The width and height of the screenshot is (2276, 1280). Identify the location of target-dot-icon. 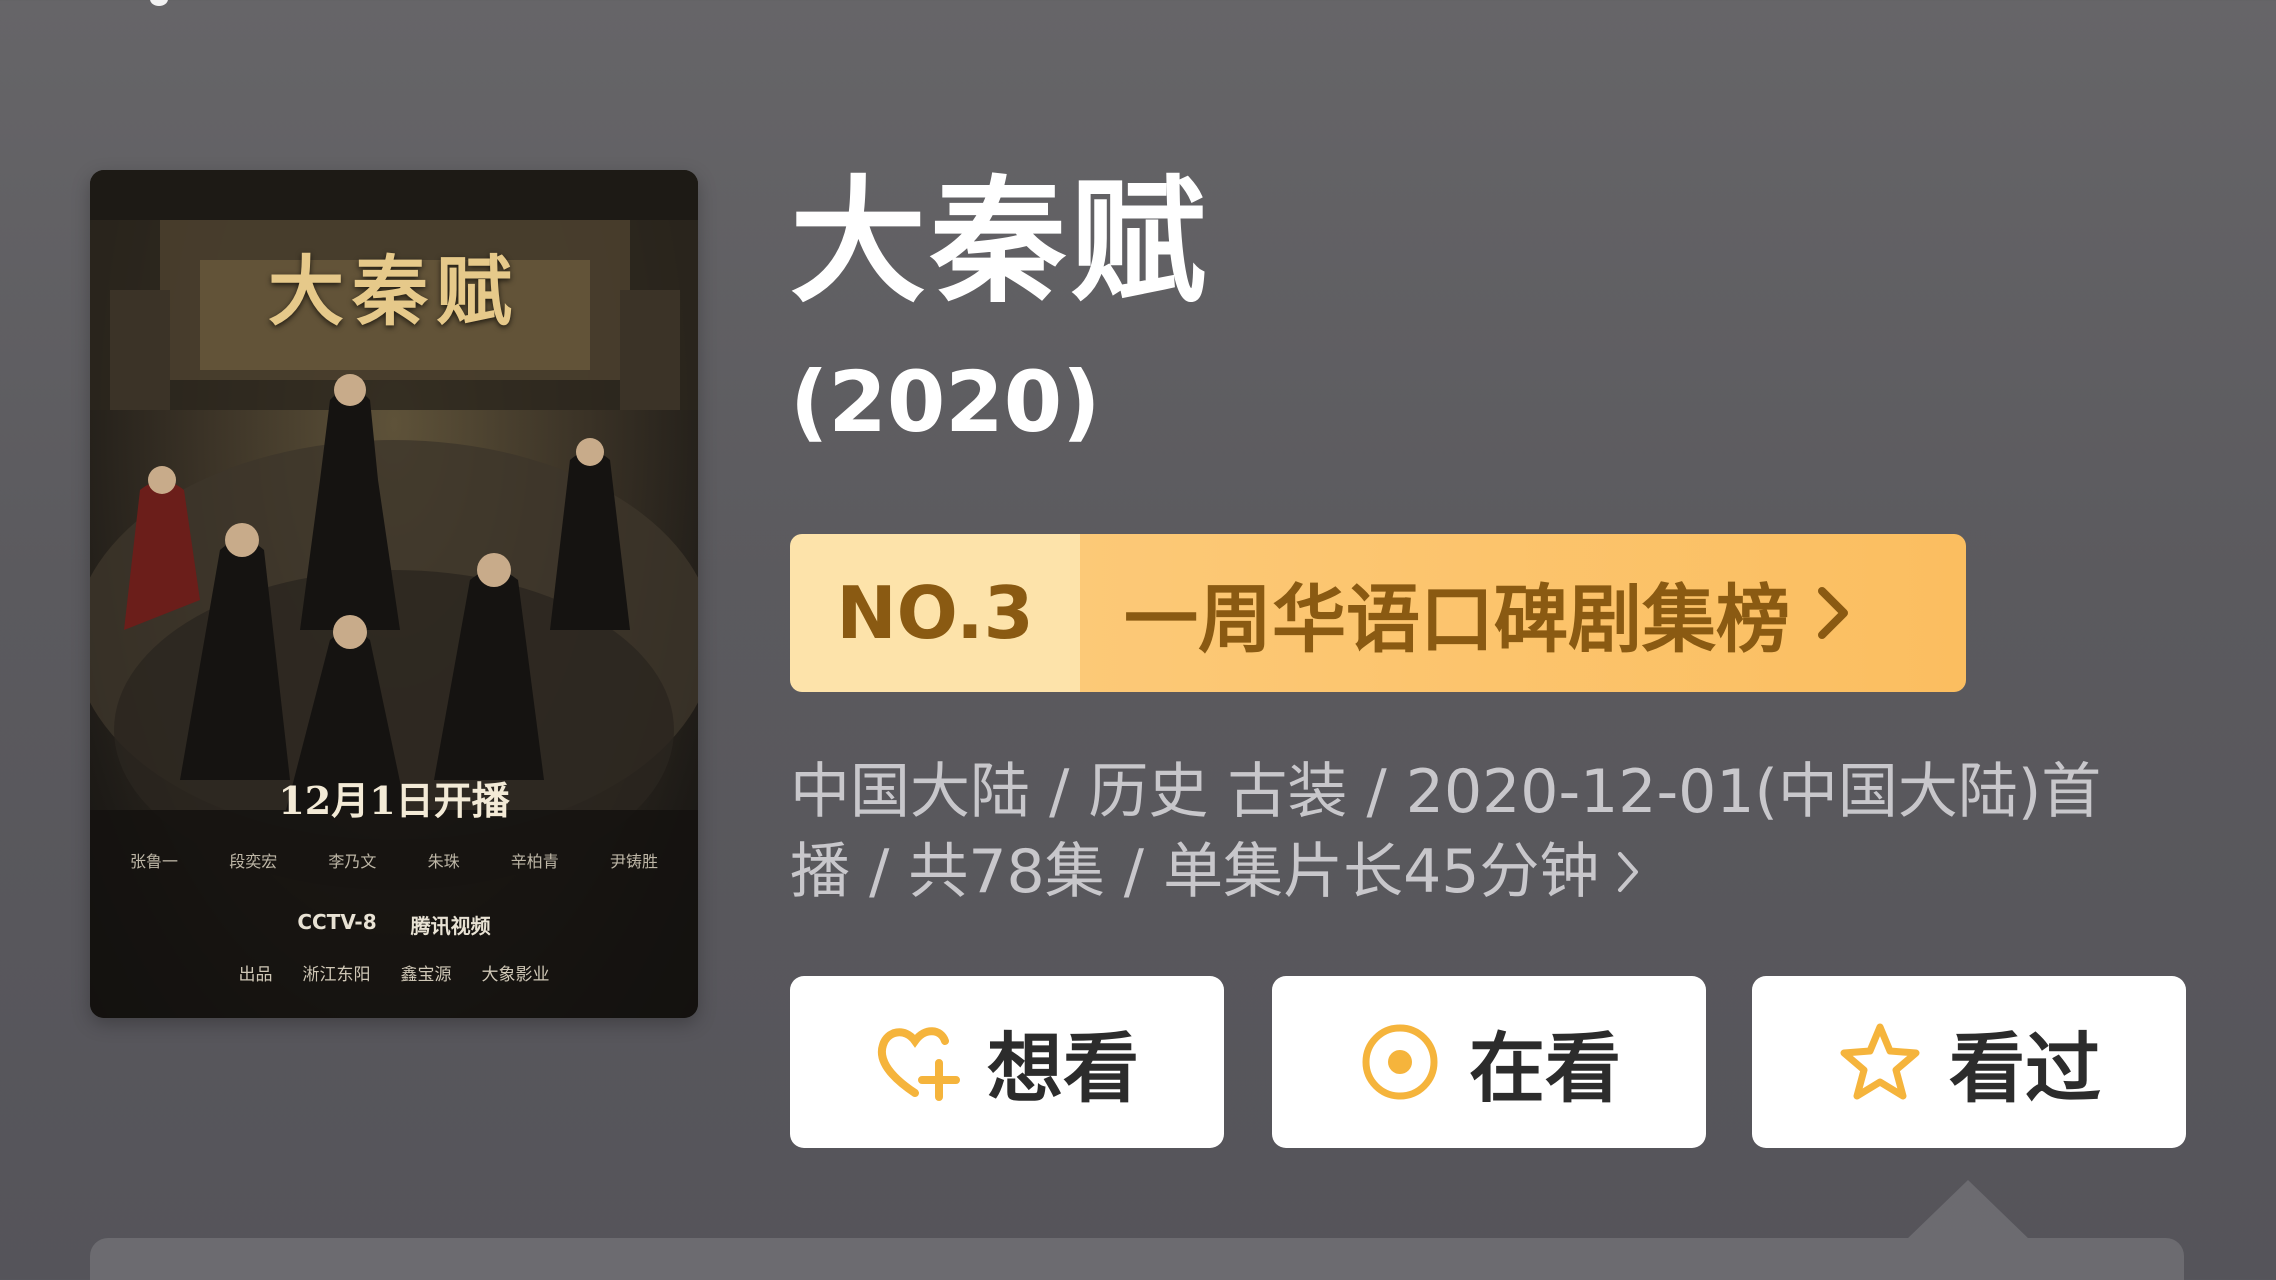
(1400, 1062).